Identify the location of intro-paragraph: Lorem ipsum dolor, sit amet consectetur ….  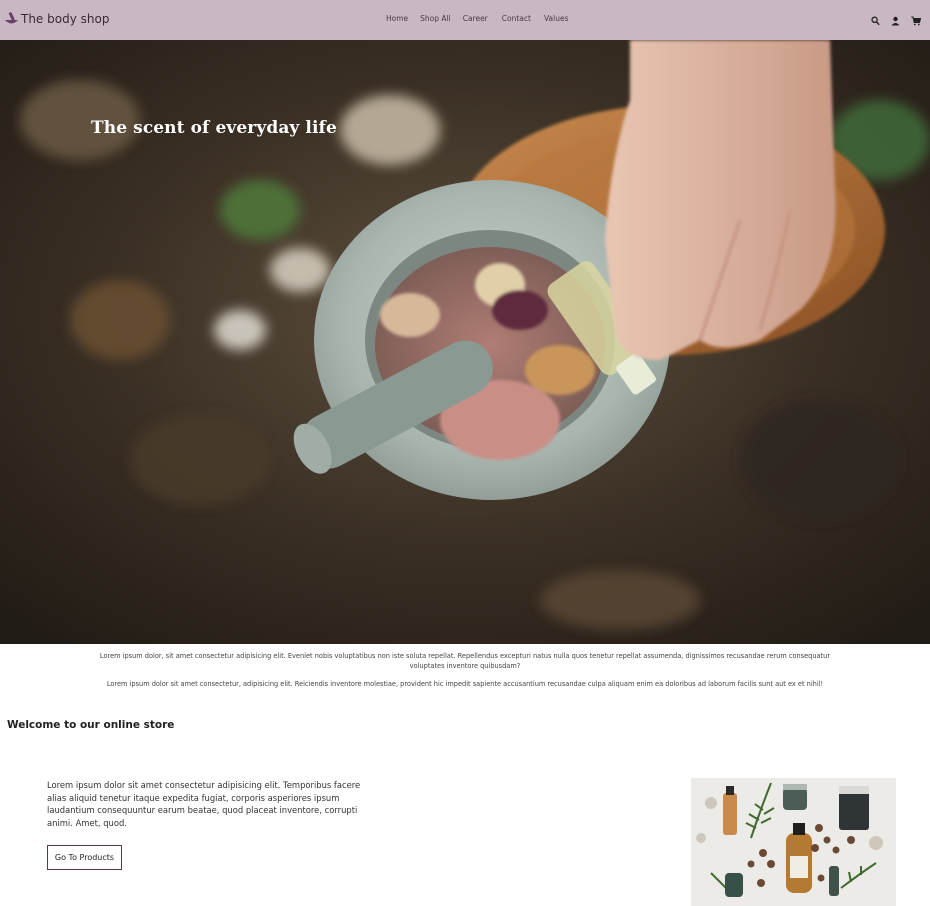
(465, 661).